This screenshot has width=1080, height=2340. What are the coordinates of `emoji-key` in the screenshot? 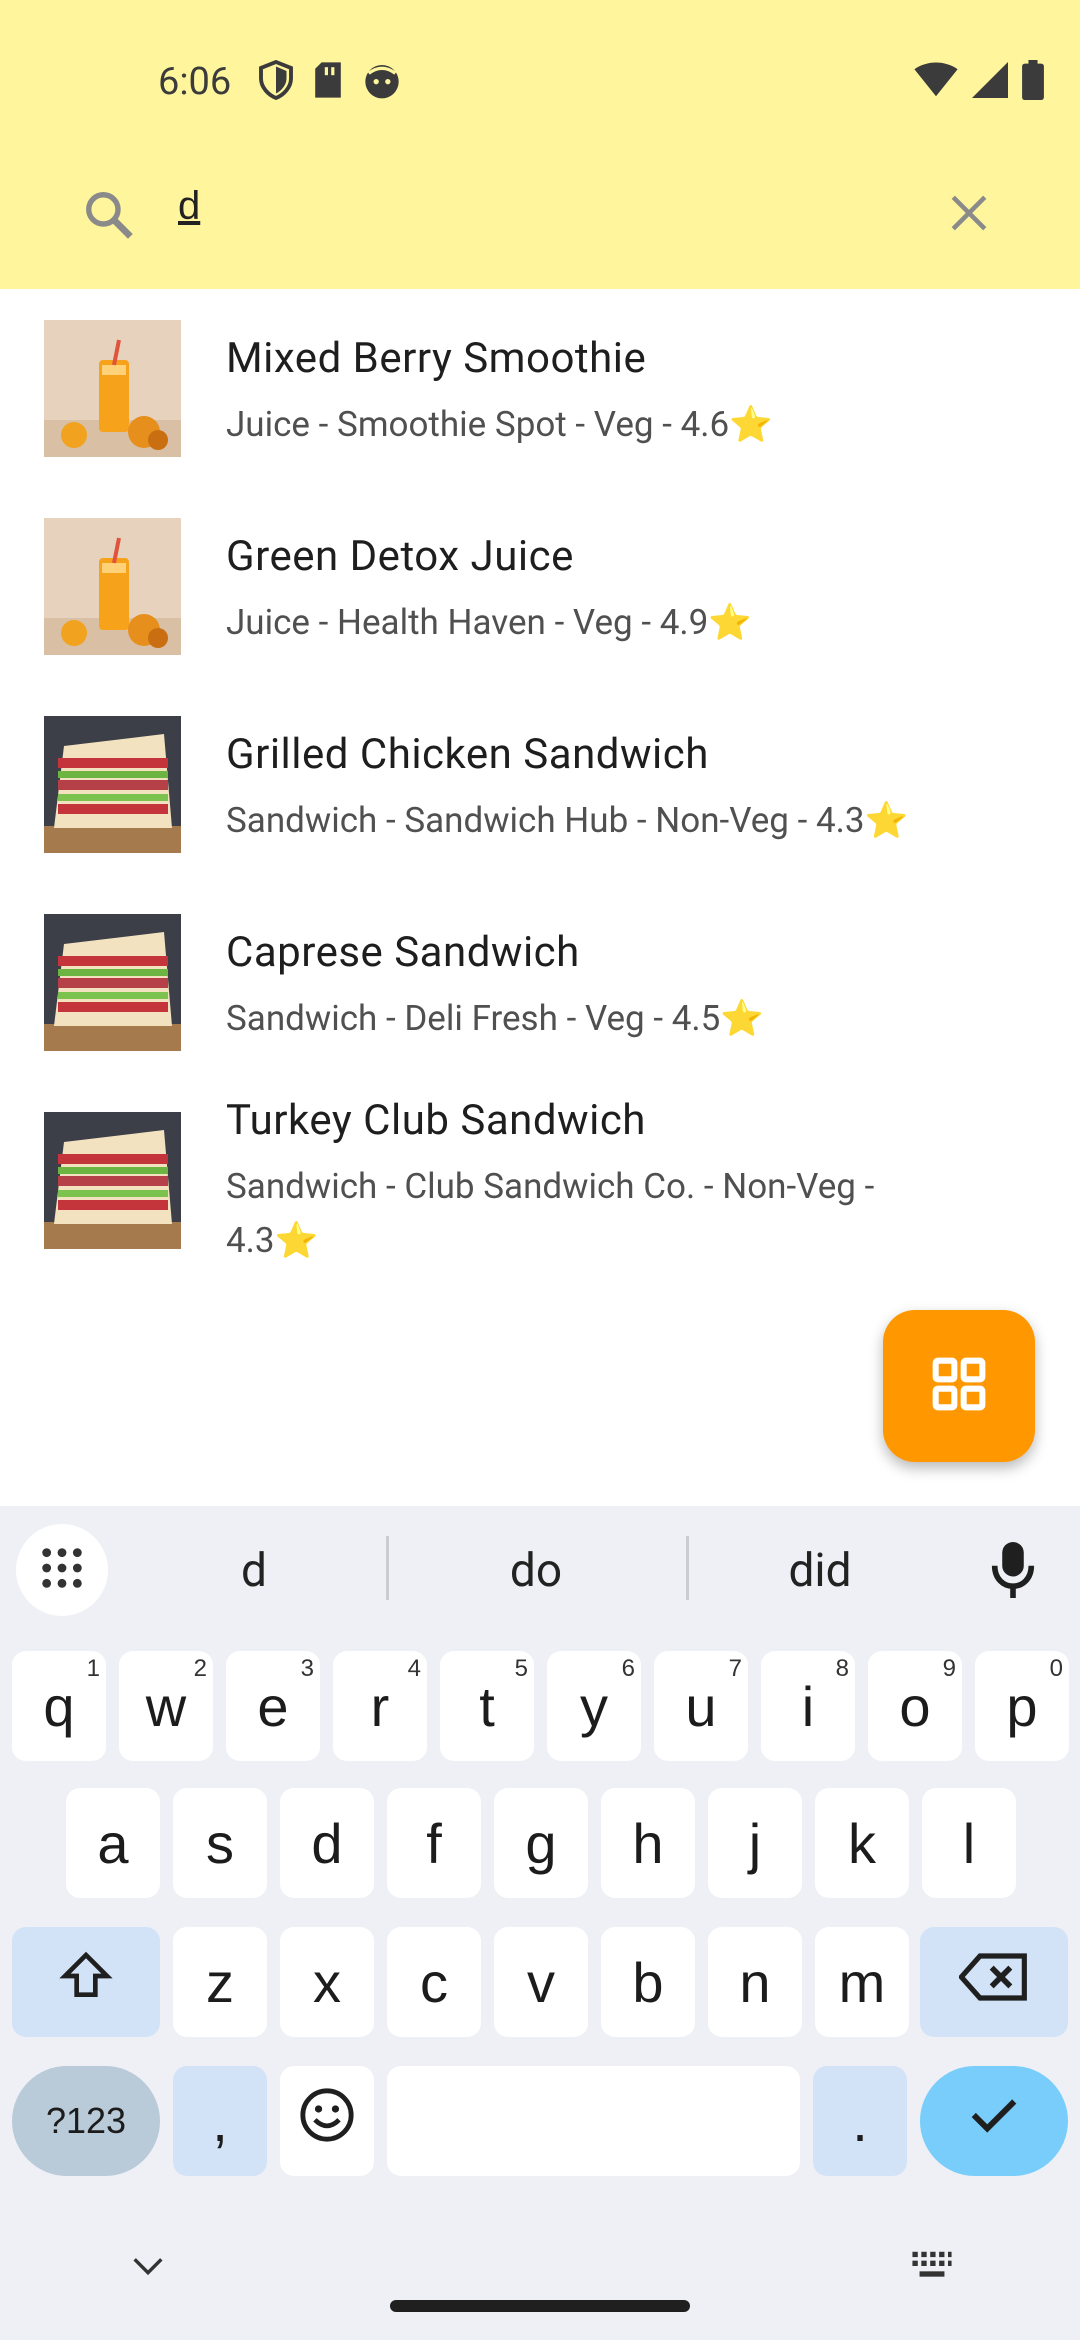 It's located at (327, 2121).